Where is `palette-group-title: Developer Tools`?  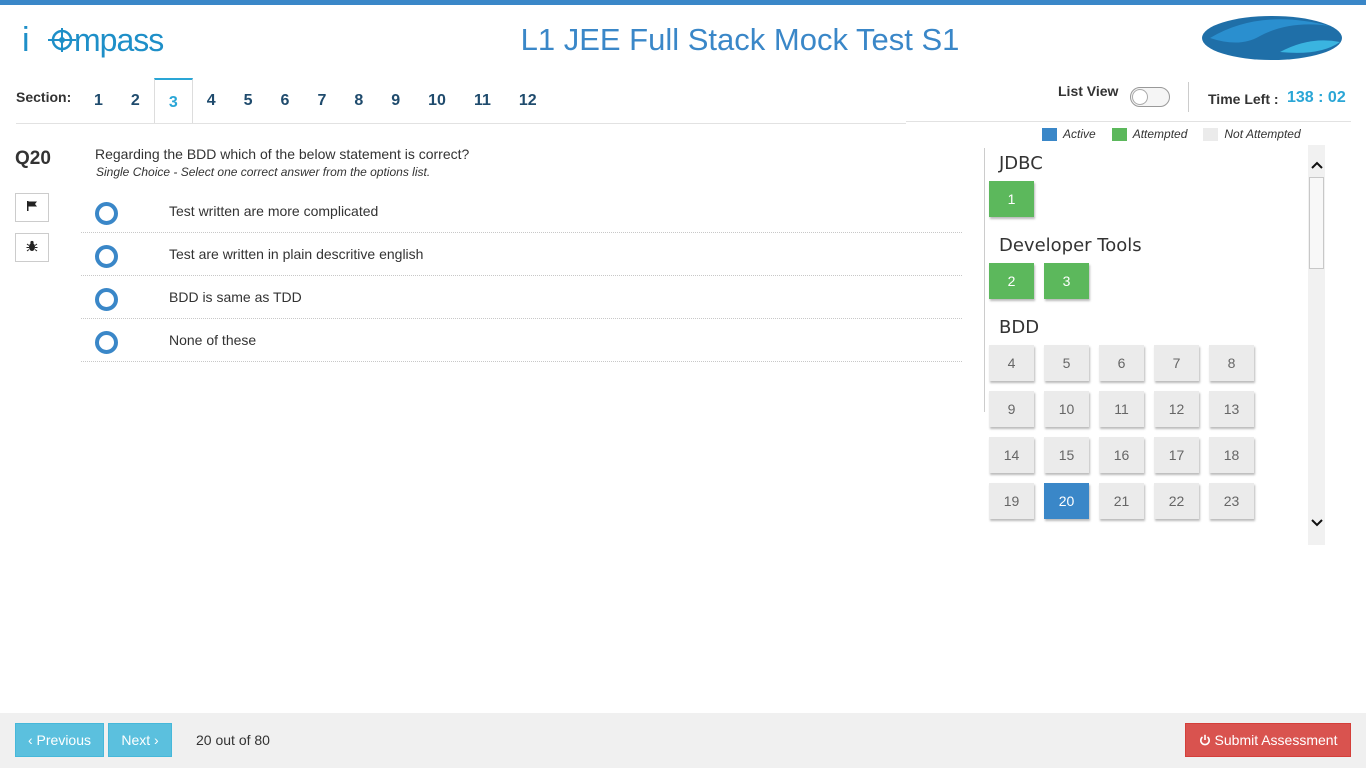
palette-group-title: Developer Tools is located at coordinates (1070, 245).